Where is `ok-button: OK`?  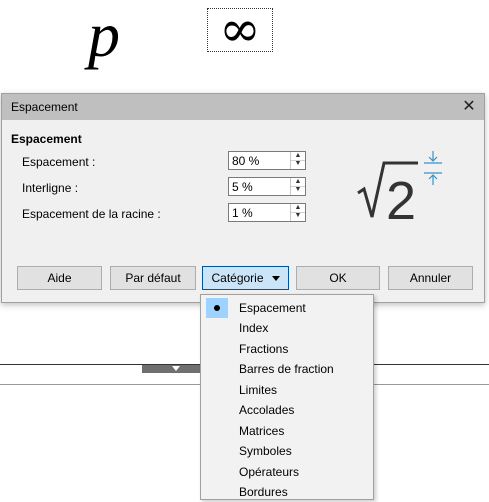 ok-button: OK is located at coordinates (338, 278).